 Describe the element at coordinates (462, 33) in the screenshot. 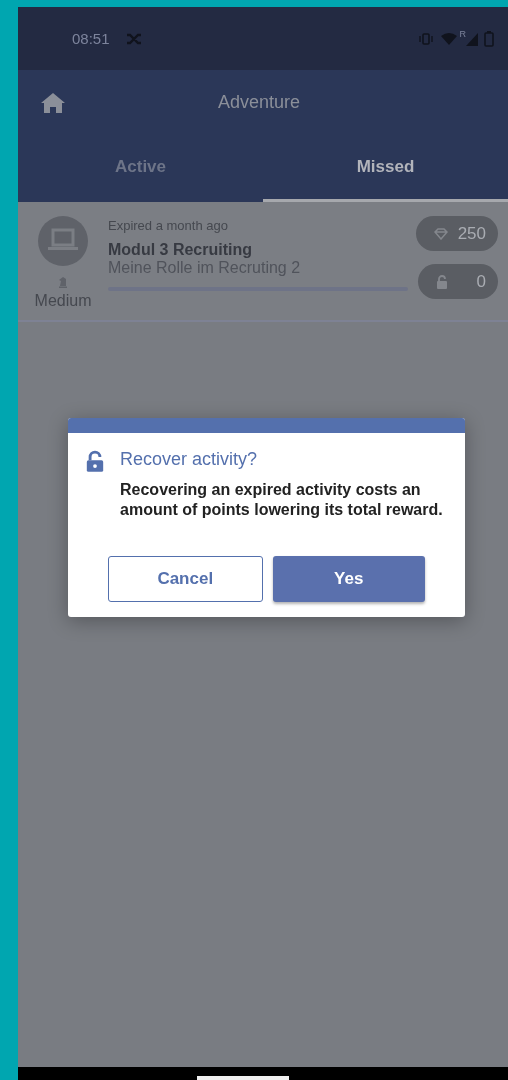

I see `roaming-indicator: R` at that location.